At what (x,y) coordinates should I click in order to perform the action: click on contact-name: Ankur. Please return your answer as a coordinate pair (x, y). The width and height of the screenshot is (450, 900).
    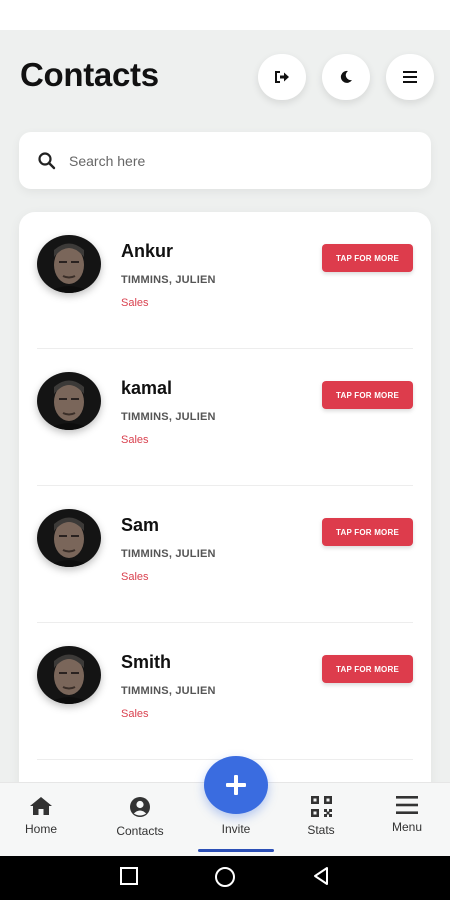
    Looking at the image, I should click on (147, 251).